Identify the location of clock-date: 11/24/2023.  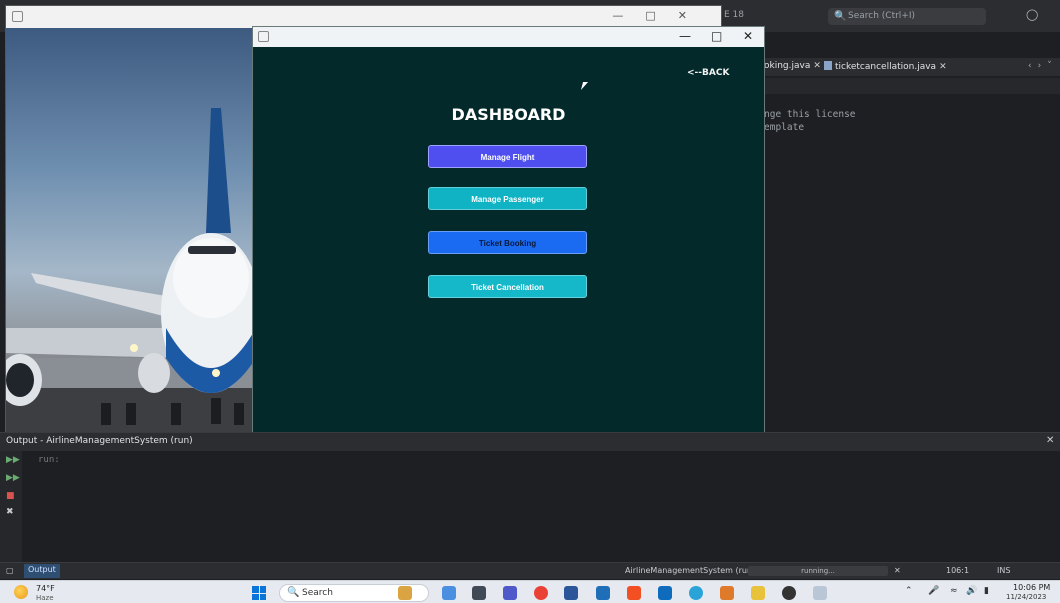
(1026, 597).